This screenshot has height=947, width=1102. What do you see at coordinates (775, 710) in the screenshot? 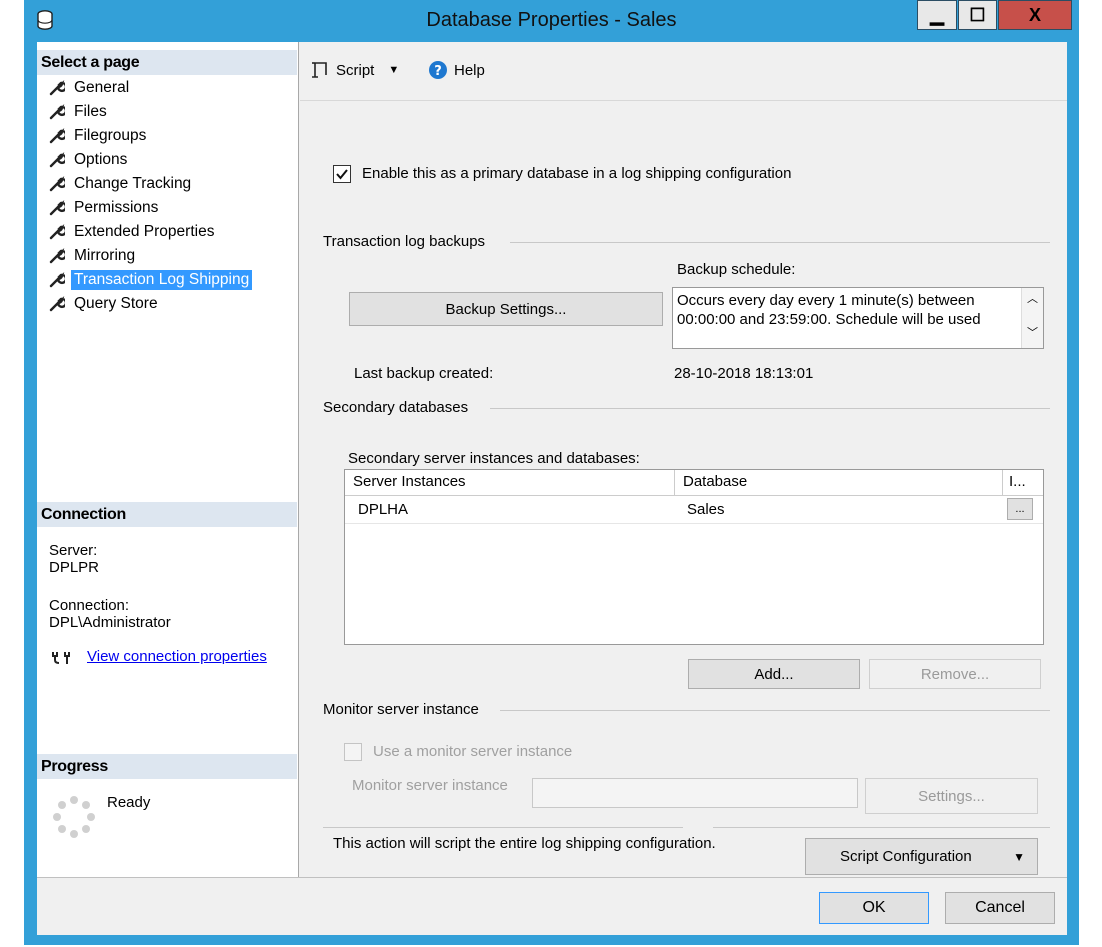
I see `monitor-section-divider` at bounding box center [775, 710].